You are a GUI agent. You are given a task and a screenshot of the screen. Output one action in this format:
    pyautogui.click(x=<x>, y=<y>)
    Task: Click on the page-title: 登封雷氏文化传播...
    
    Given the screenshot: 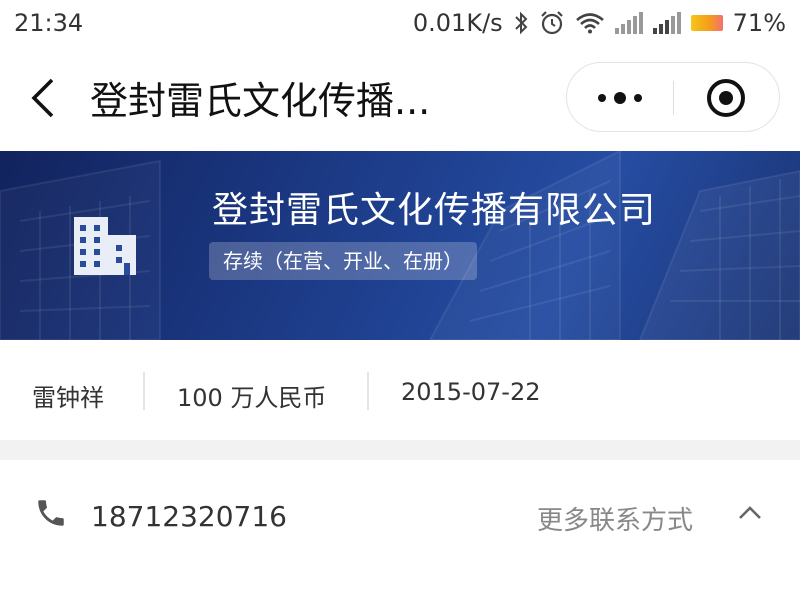 What is the action you would take?
    pyautogui.click(x=260, y=101)
    